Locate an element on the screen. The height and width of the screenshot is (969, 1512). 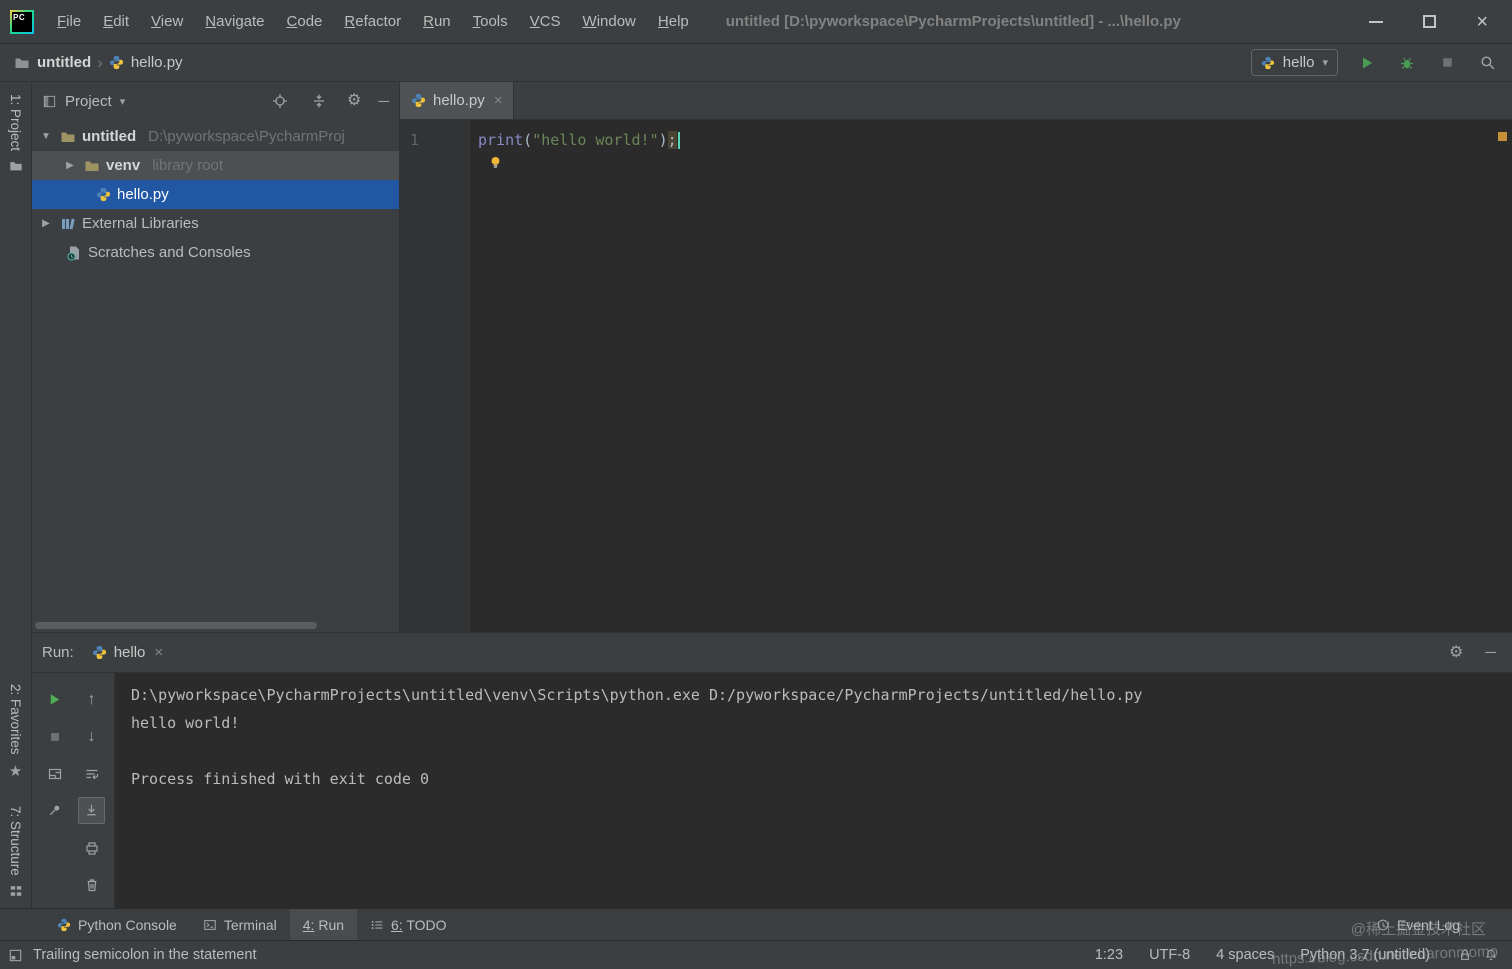
menu-view: View is located at coordinates (167, 21).